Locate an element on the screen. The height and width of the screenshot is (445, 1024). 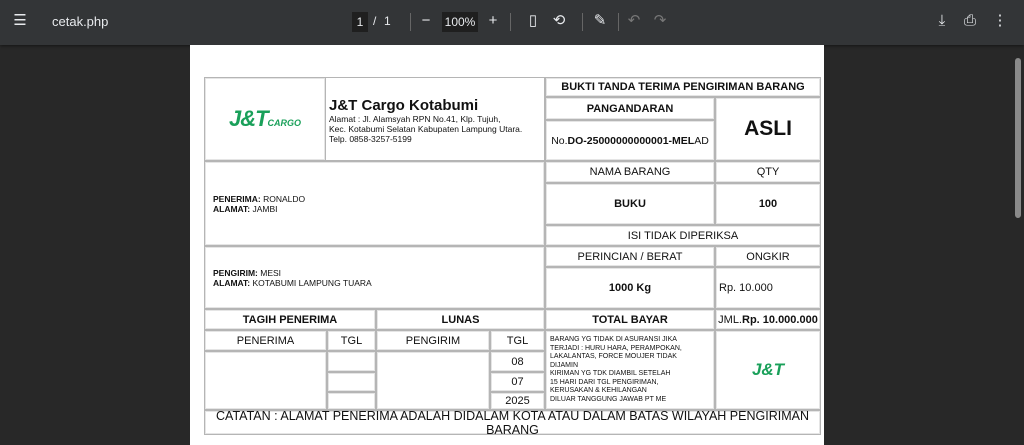
lunas: LUNAS is located at coordinates (460, 319).